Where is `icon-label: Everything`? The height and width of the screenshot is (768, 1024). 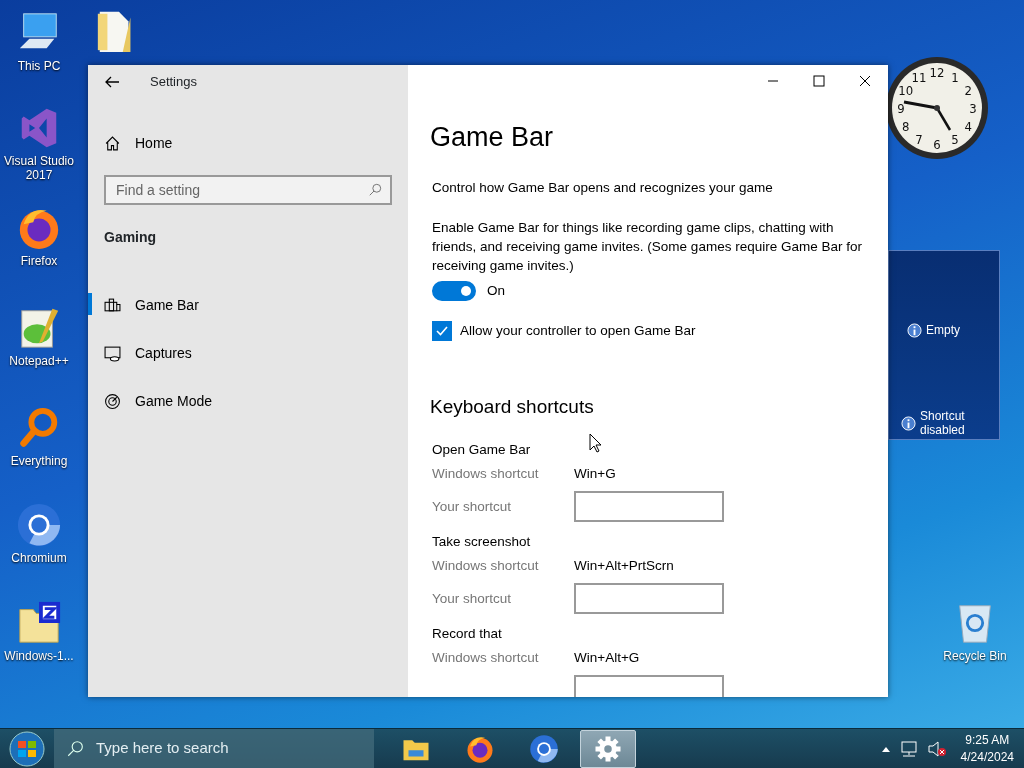
icon-label: Everything is located at coordinates (39, 462).